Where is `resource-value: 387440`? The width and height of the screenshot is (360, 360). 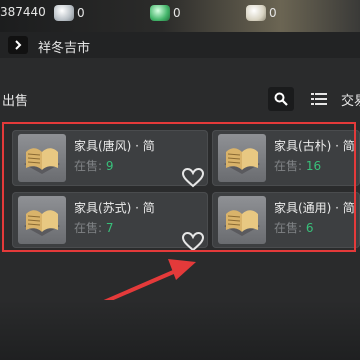 resource-value: 387440 is located at coordinates (23, 12).